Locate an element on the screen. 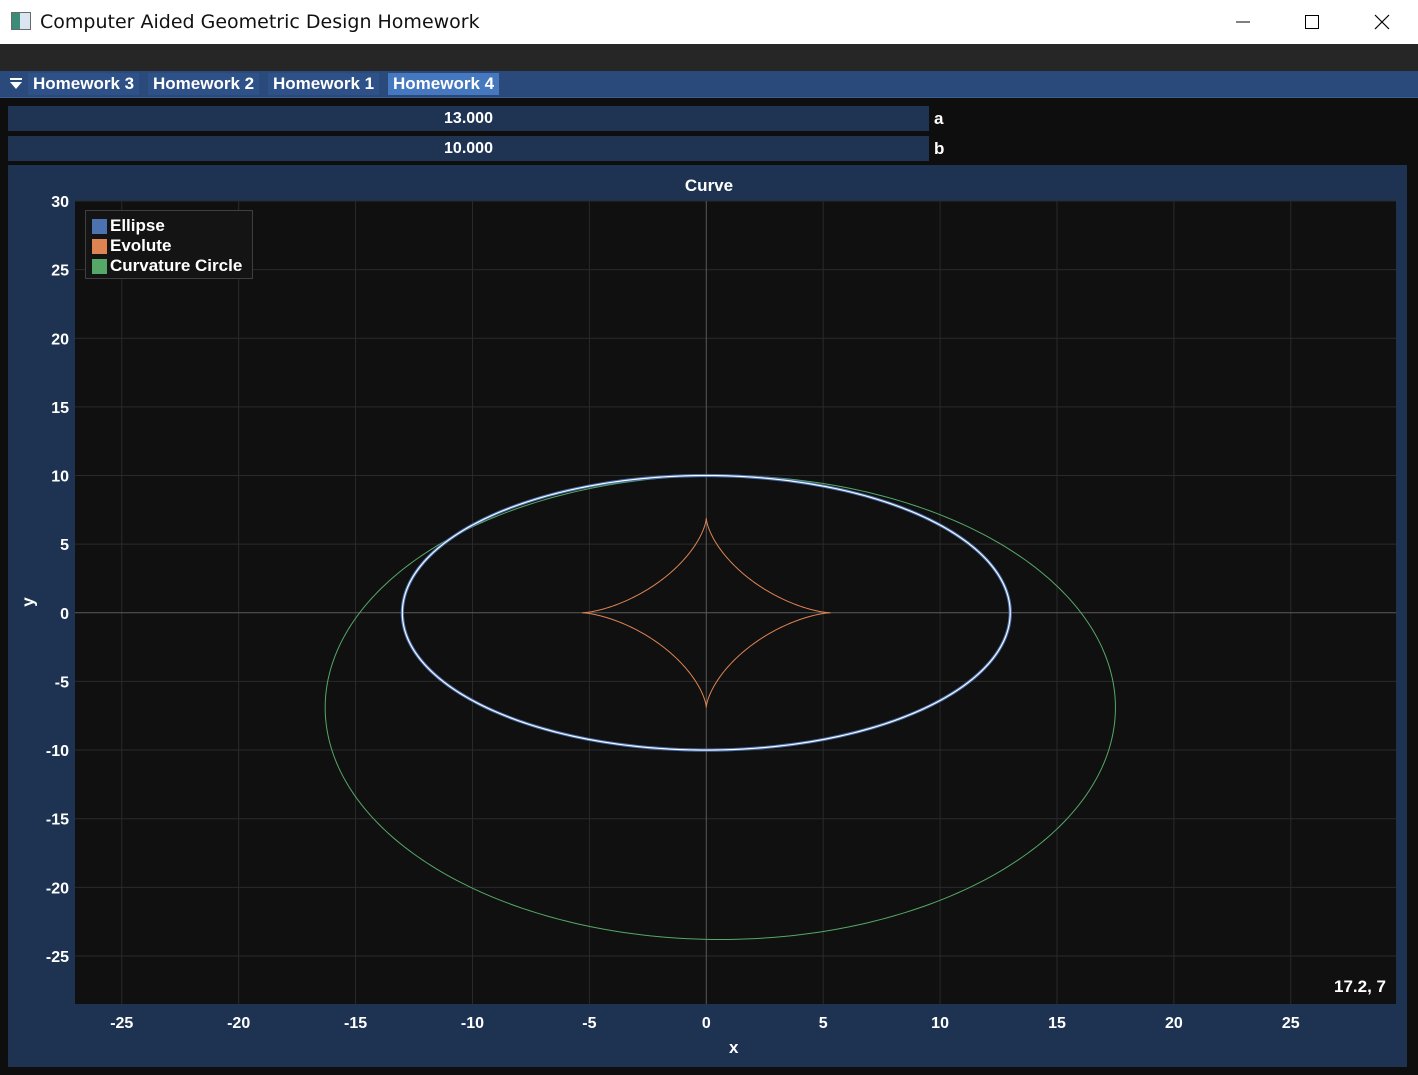 This screenshot has width=1418, height=1075. x-tick-label: -20 is located at coordinates (238, 1023).